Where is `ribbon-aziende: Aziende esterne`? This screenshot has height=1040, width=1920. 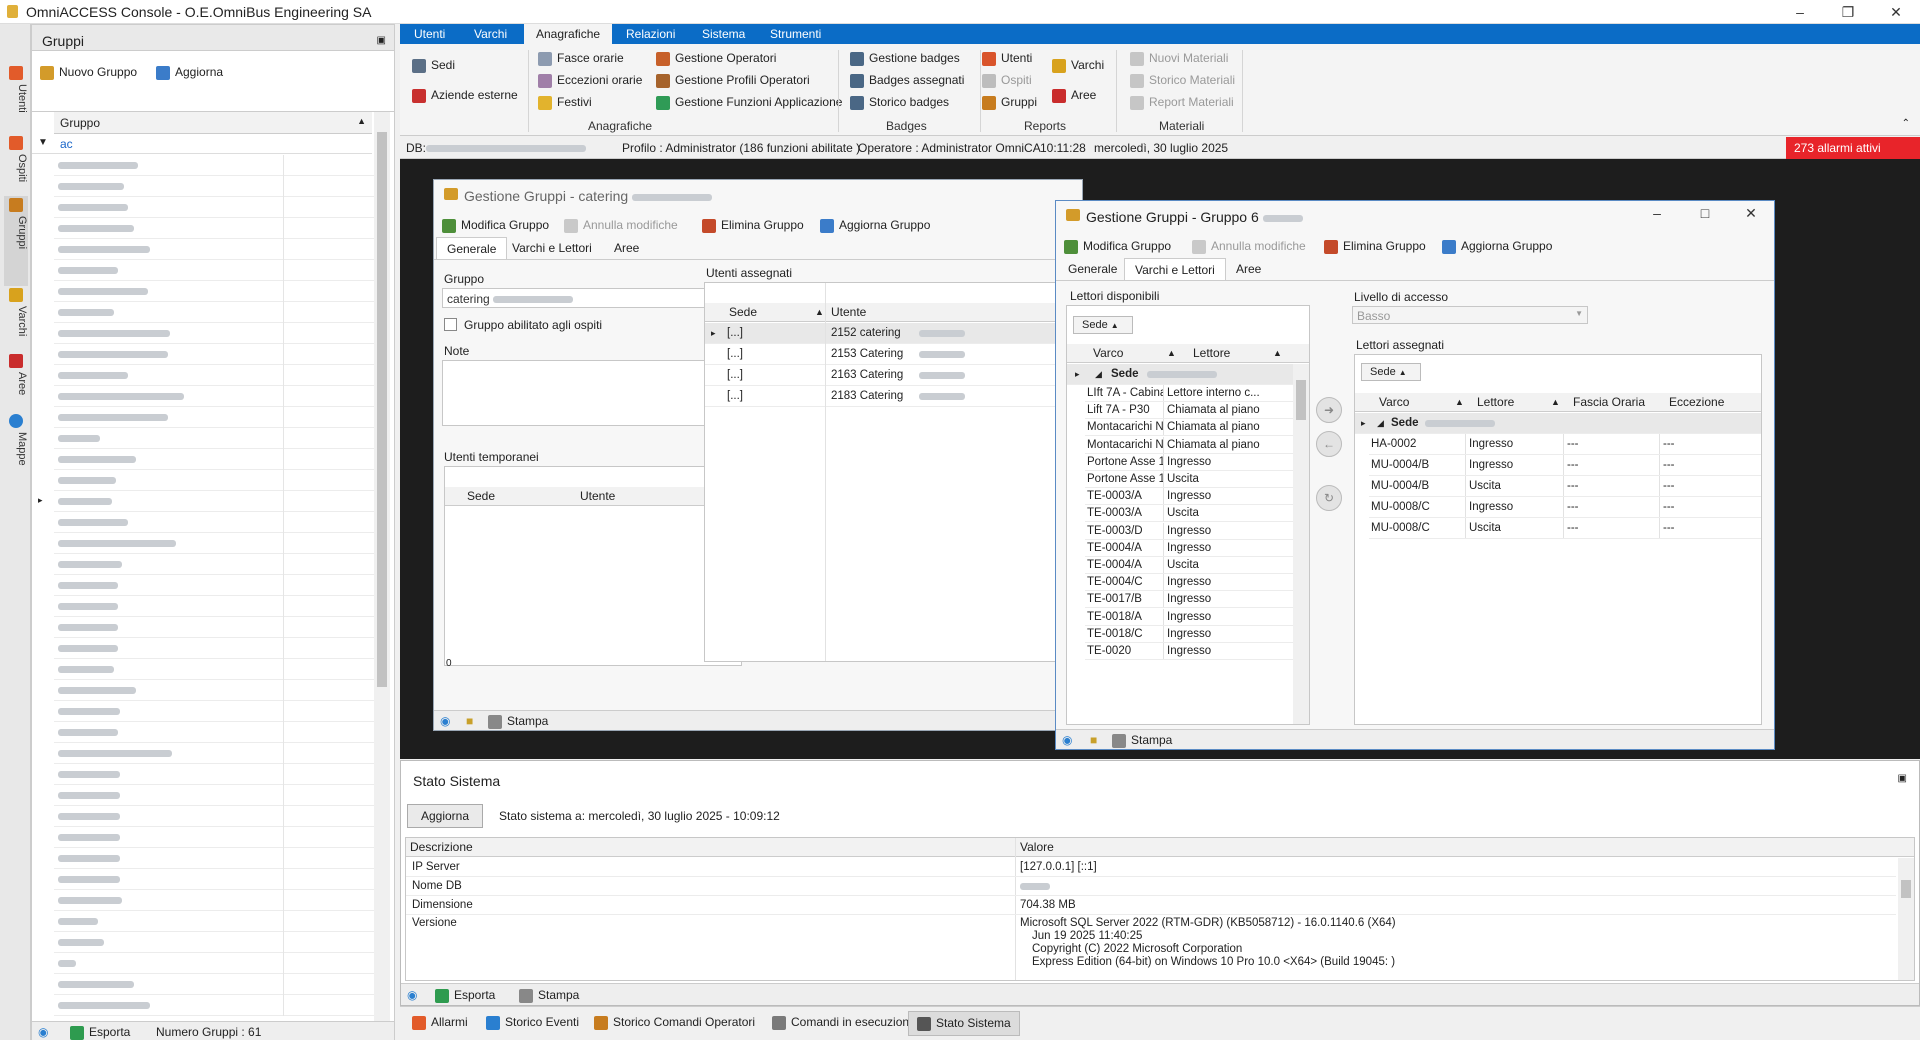 ribbon-aziende: Aziende esterne is located at coordinates (465, 95).